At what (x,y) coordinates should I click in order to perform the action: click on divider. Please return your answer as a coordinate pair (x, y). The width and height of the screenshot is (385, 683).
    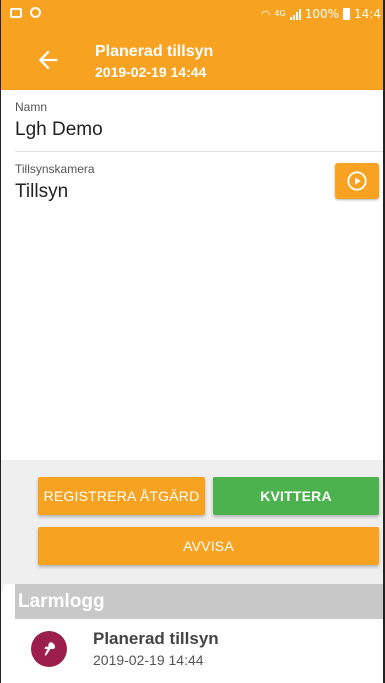
    Looking at the image, I should click on (199, 151).